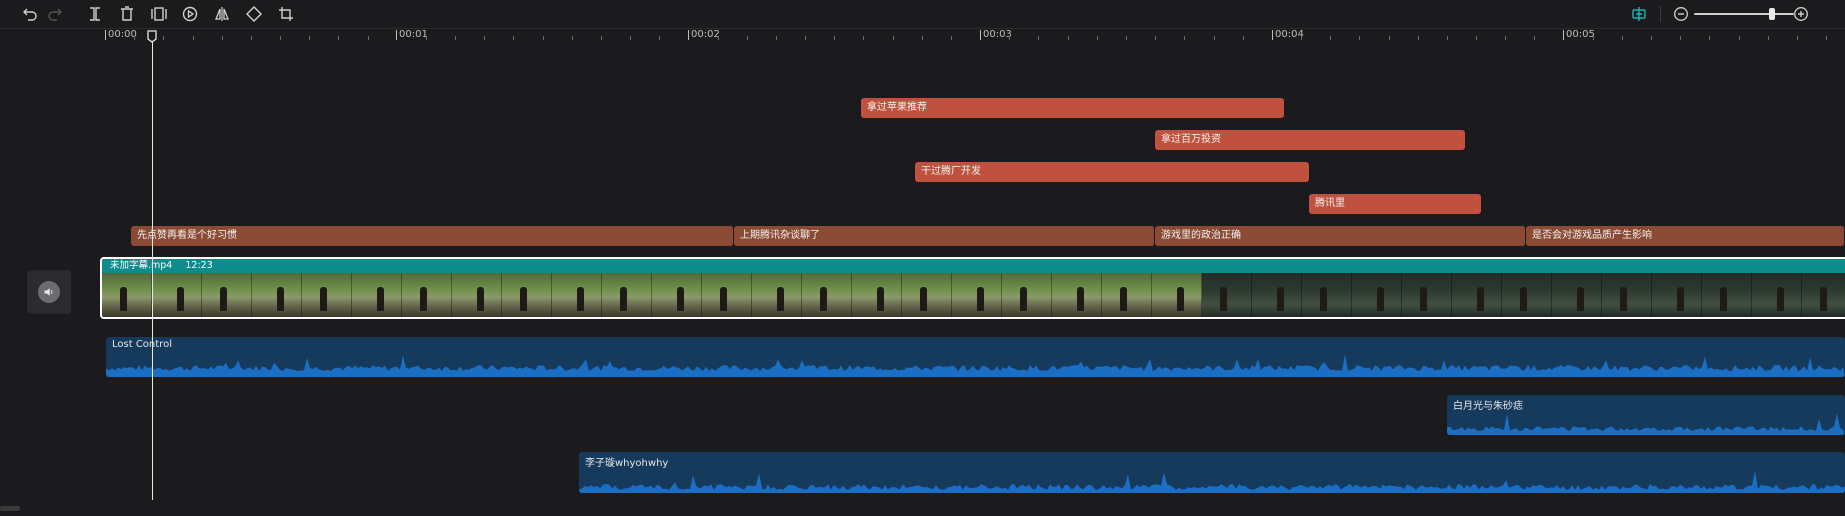 This screenshot has height=516, width=1845. Describe the element at coordinates (286, 14) in the screenshot. I see `crop-button` at that location.